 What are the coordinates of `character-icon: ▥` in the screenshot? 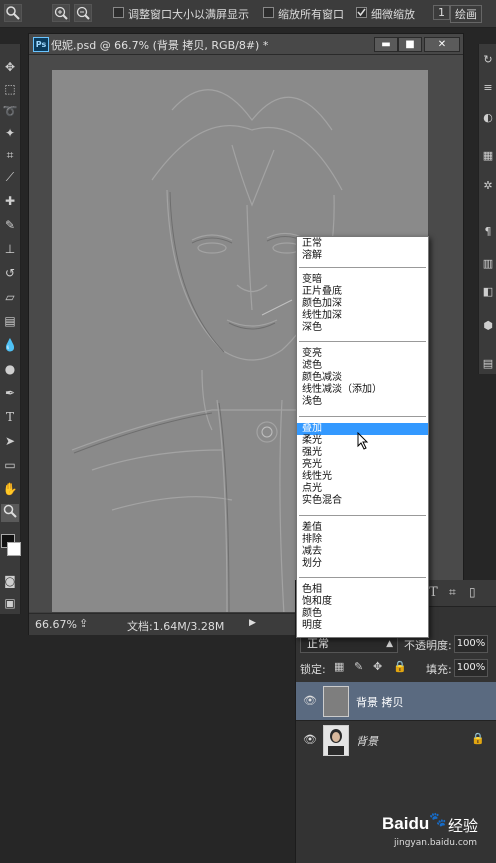 It's located at (488, 264).